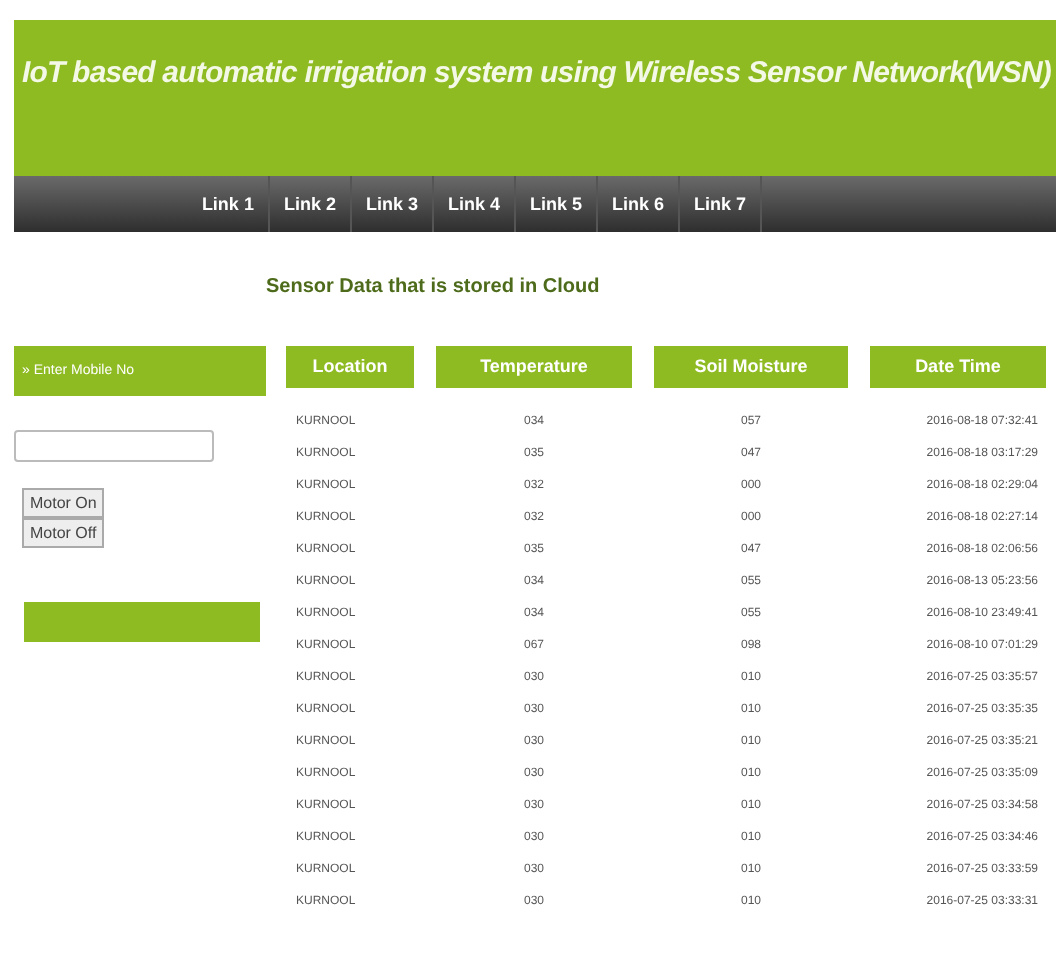 Image resolution: width=1056 pixels, height=972 pixels. What do you see at coordinates (557, 204) in the screenshot?
I see `nav-link: Link 5` at bounding box center [557, 204].